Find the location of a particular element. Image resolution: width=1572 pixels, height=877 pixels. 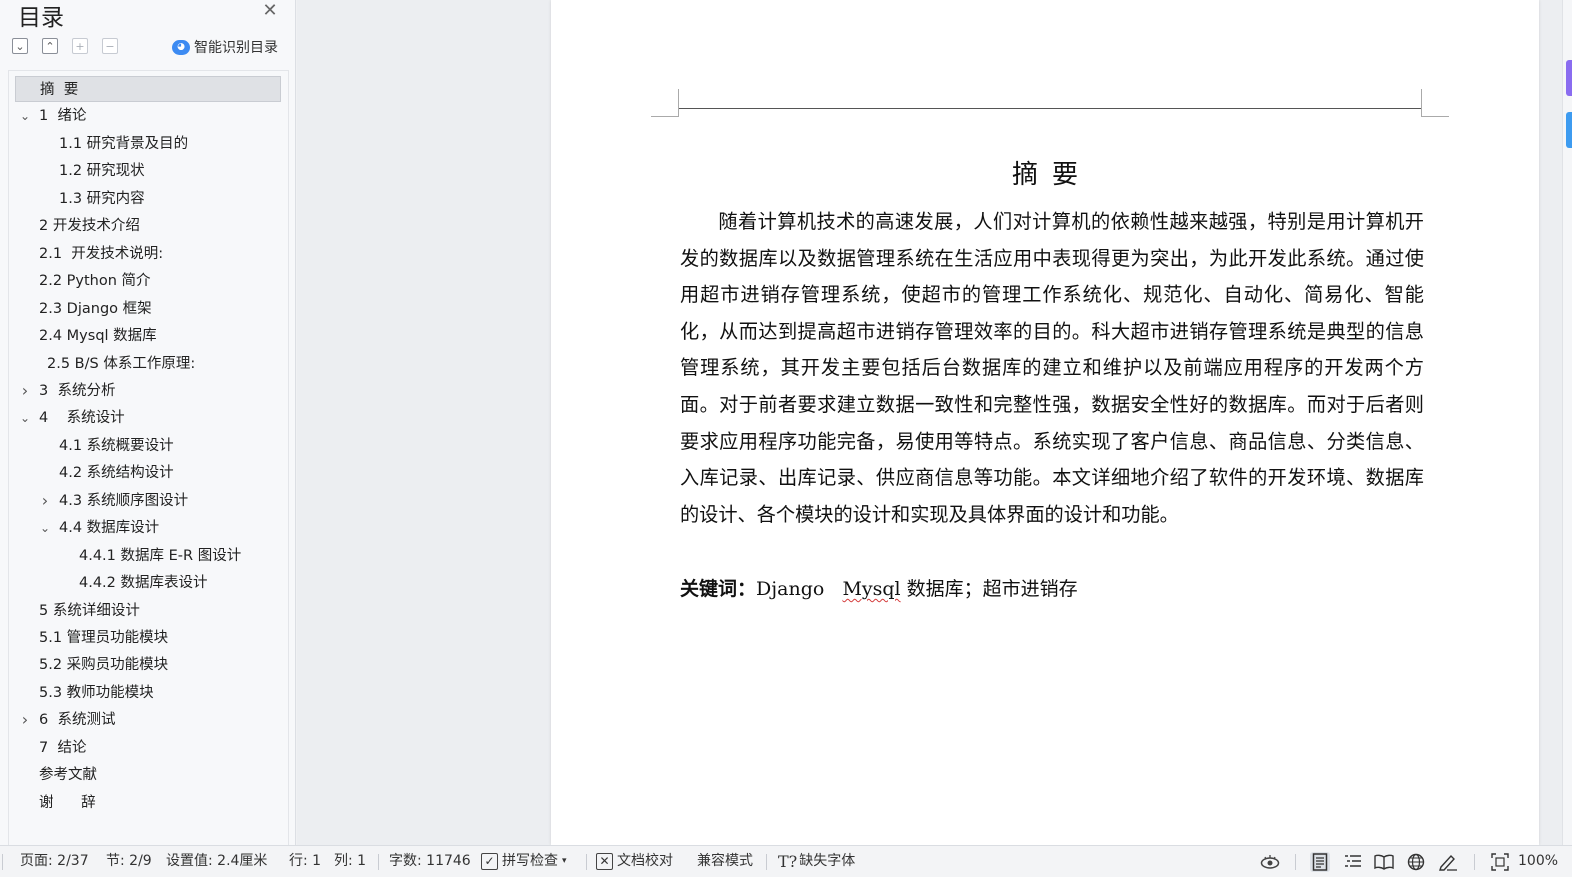

toc-item: 参考文献 is located at coordinates (148, 775).